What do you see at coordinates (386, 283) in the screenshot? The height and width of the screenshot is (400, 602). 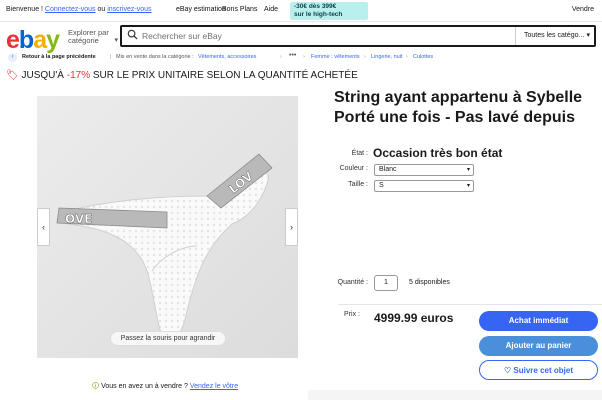 I see `quantity-input: 1` at bounding box center [386, 283].